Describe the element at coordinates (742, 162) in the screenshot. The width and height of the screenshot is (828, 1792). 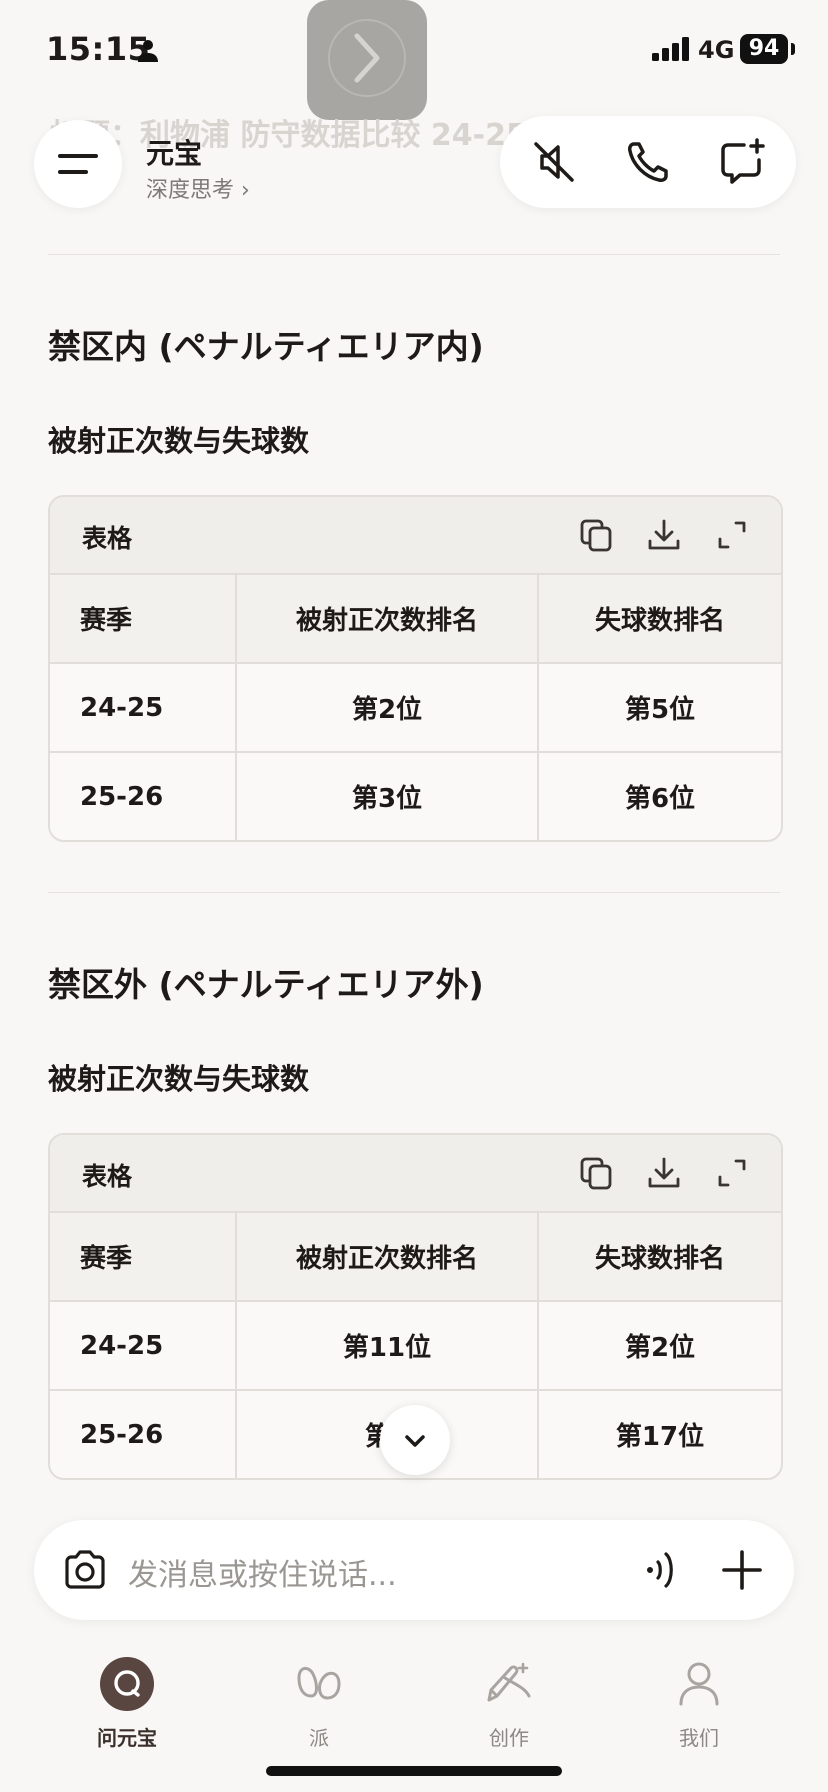
I see `new-chat-icon` at that location.